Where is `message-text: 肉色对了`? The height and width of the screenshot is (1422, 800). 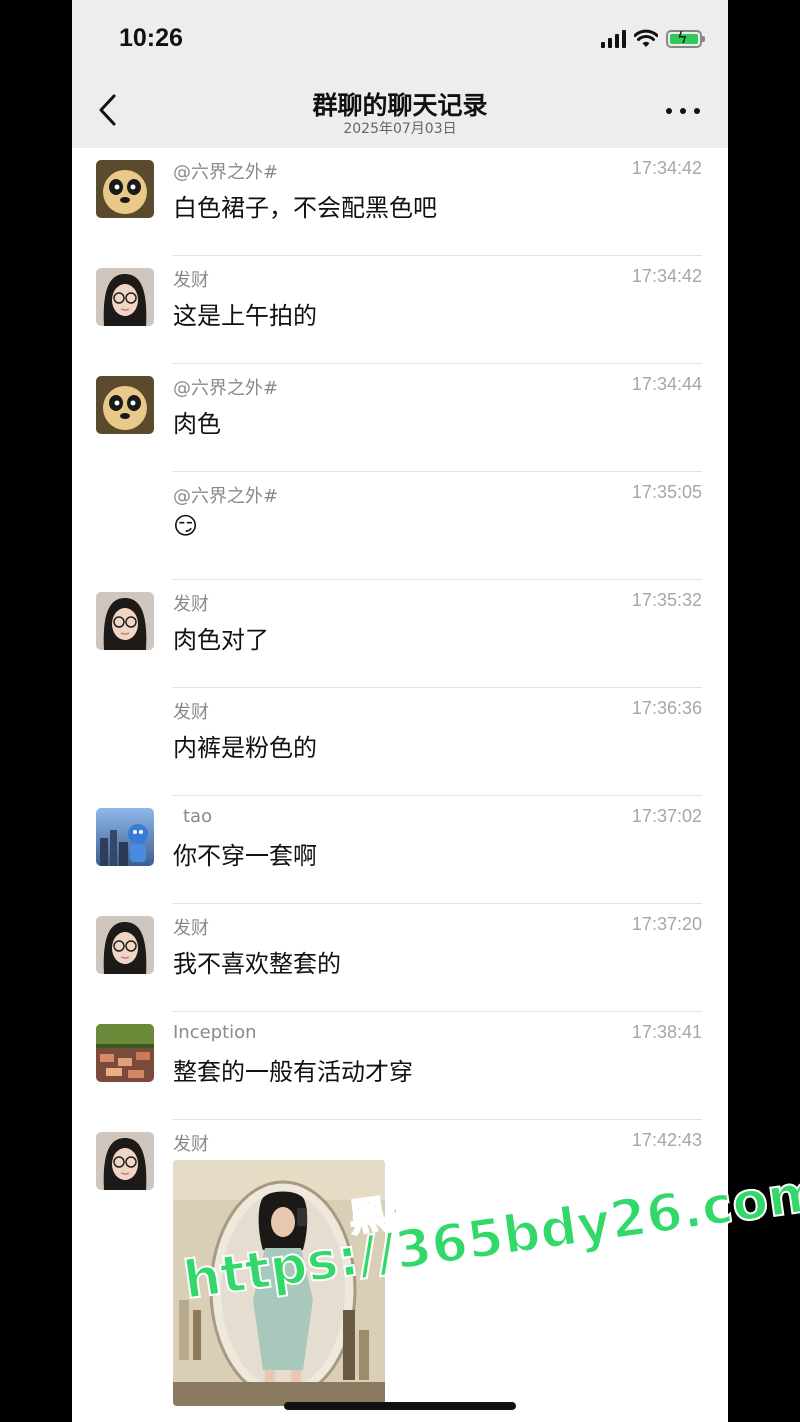
message-text: 肉色对了 is located at coordinates (221, 640).